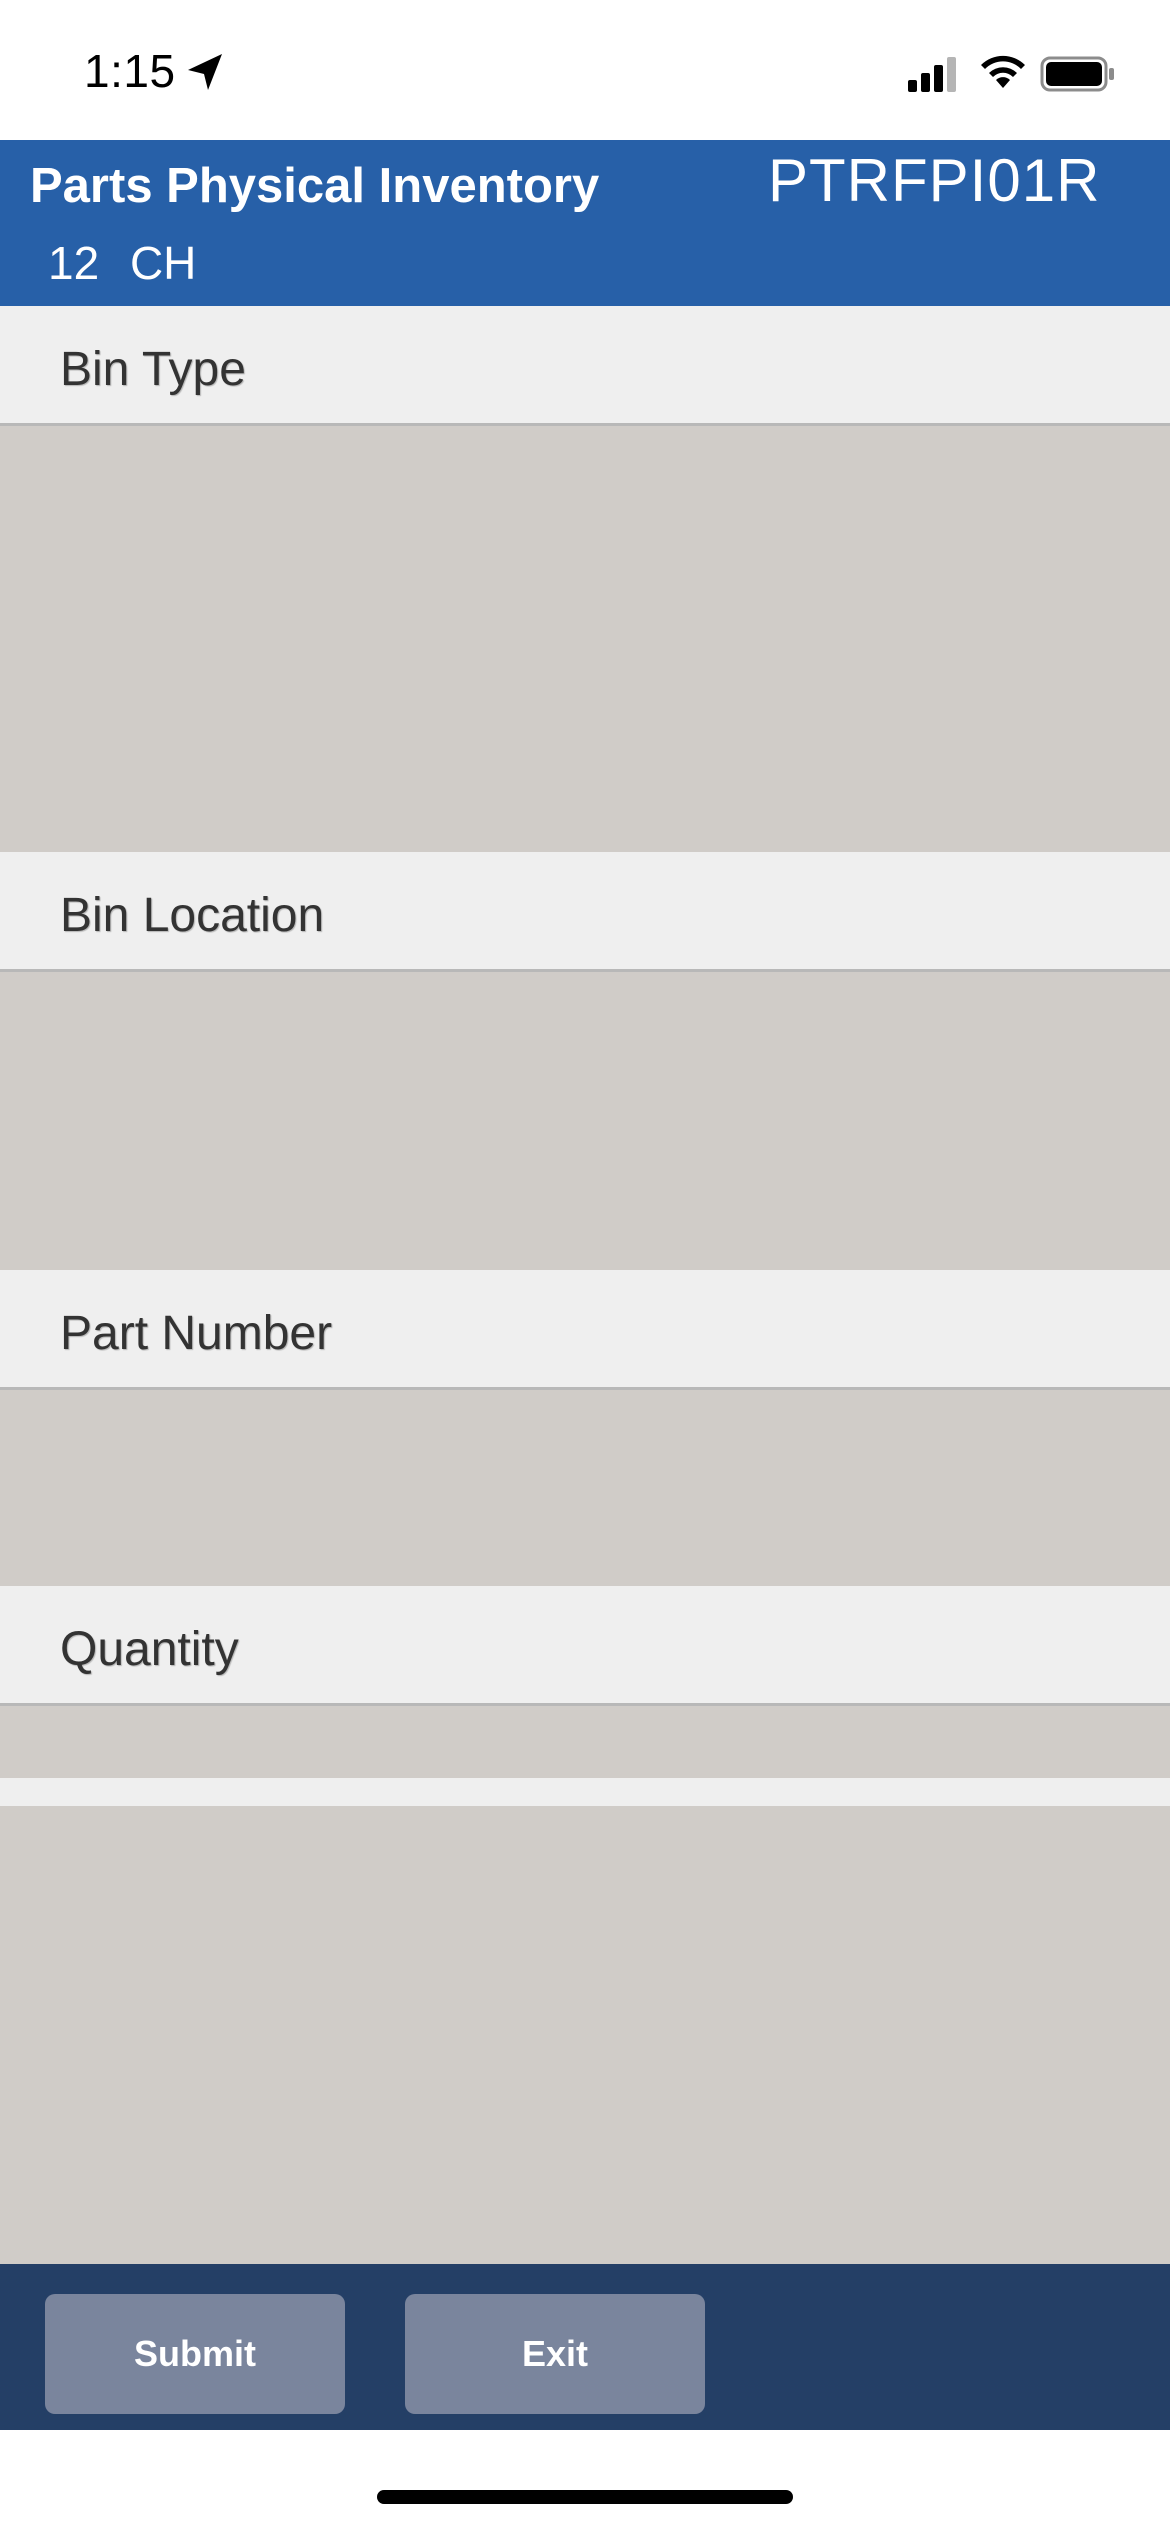 The width and height of the screenshot is (1170, 2532). I want to click on wifi-icon, so click(1003, 71).